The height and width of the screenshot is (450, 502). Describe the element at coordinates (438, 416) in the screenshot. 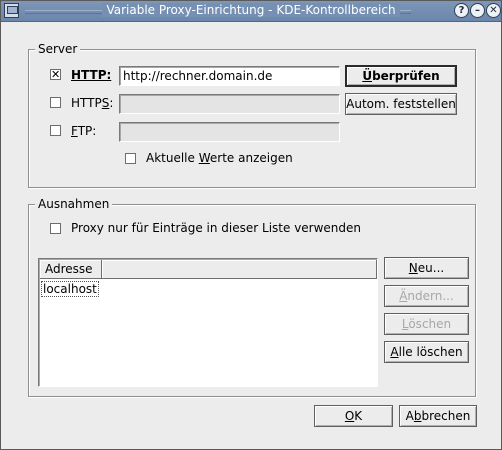

I see `cancel-button: Abbrechen` at that location.